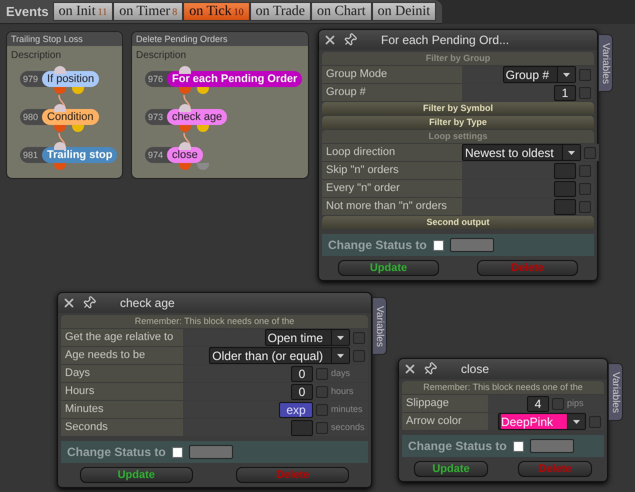 The image size is (635, 492). What do you see at coordinates (341, 373) in the screenshot?
I see `unit-label: days` at bounding box center [341, 373].